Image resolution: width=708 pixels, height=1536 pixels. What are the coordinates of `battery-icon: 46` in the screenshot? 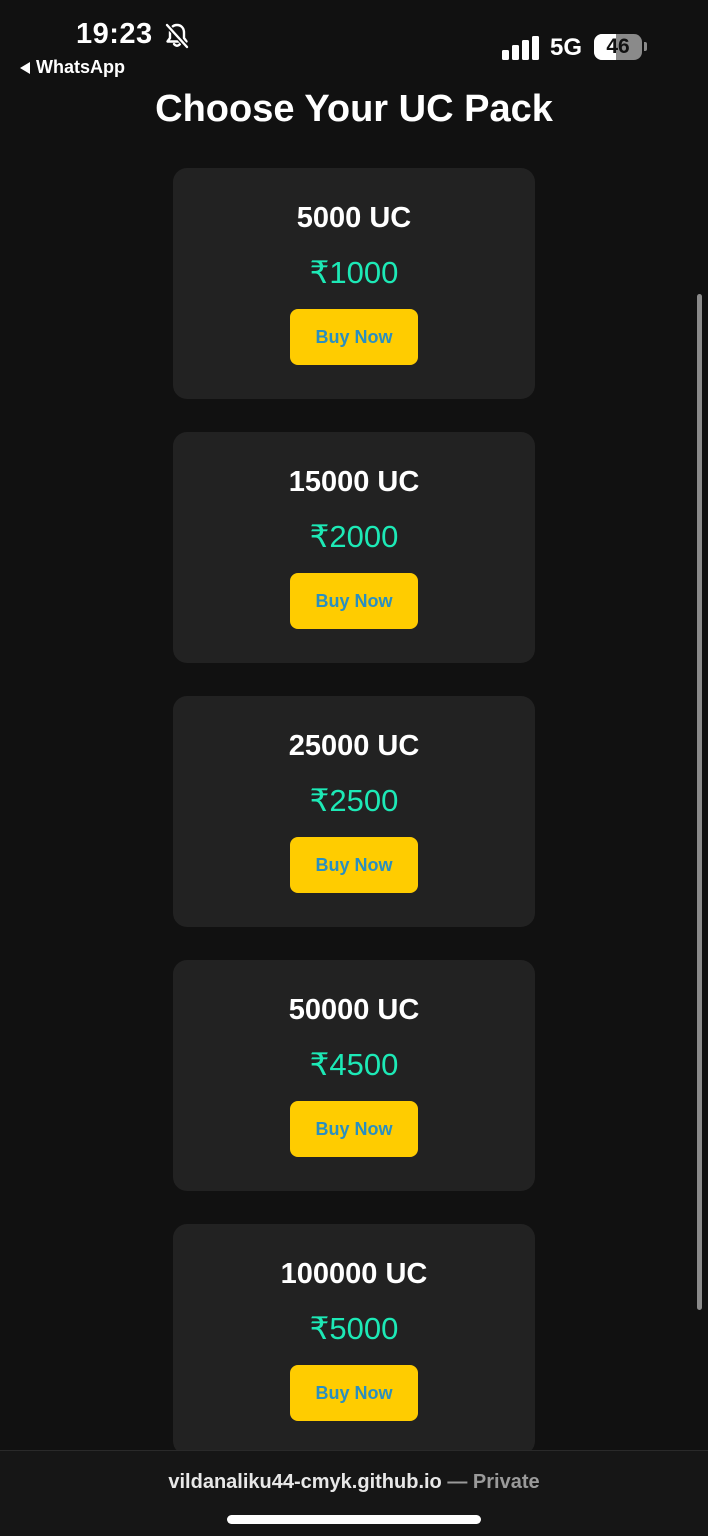 It's located at (618, 47).